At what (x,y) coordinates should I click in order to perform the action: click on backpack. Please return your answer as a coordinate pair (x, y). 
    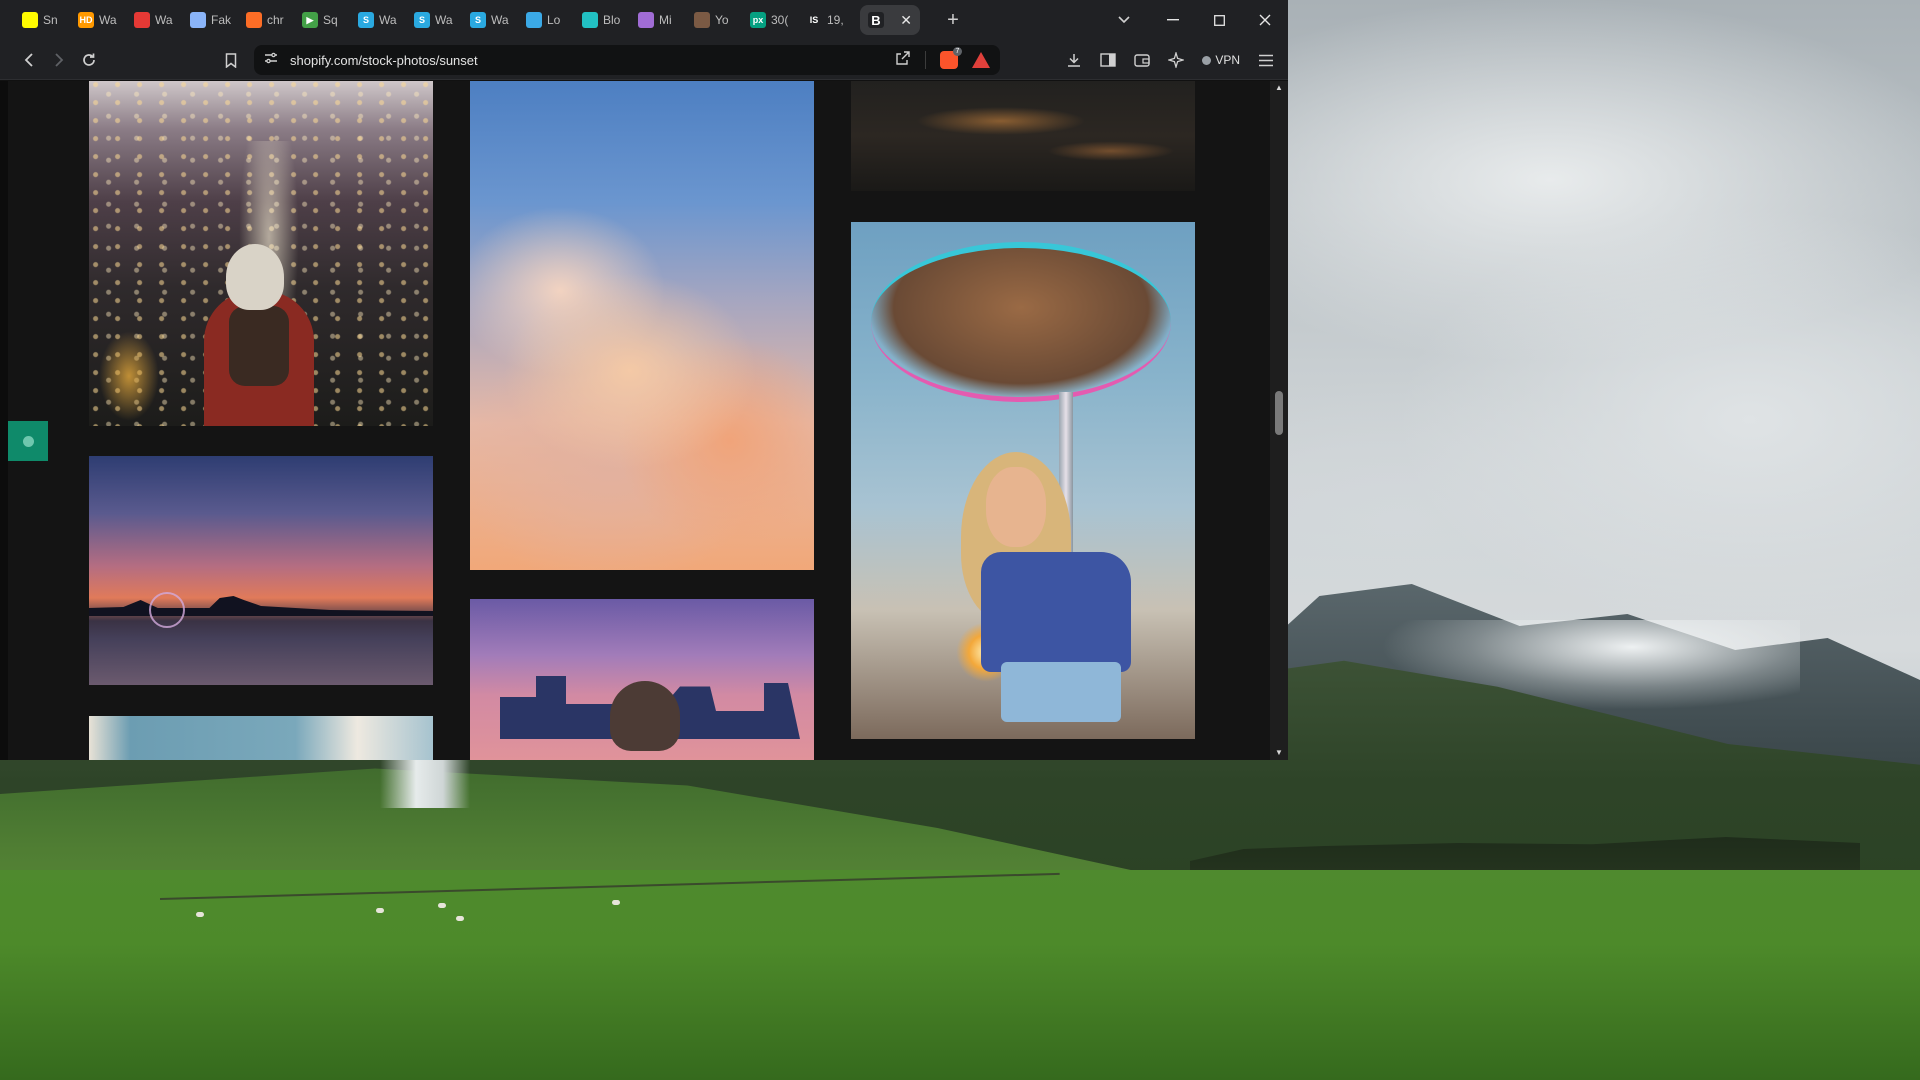
    Looking at the image, I should click on (259, 346).